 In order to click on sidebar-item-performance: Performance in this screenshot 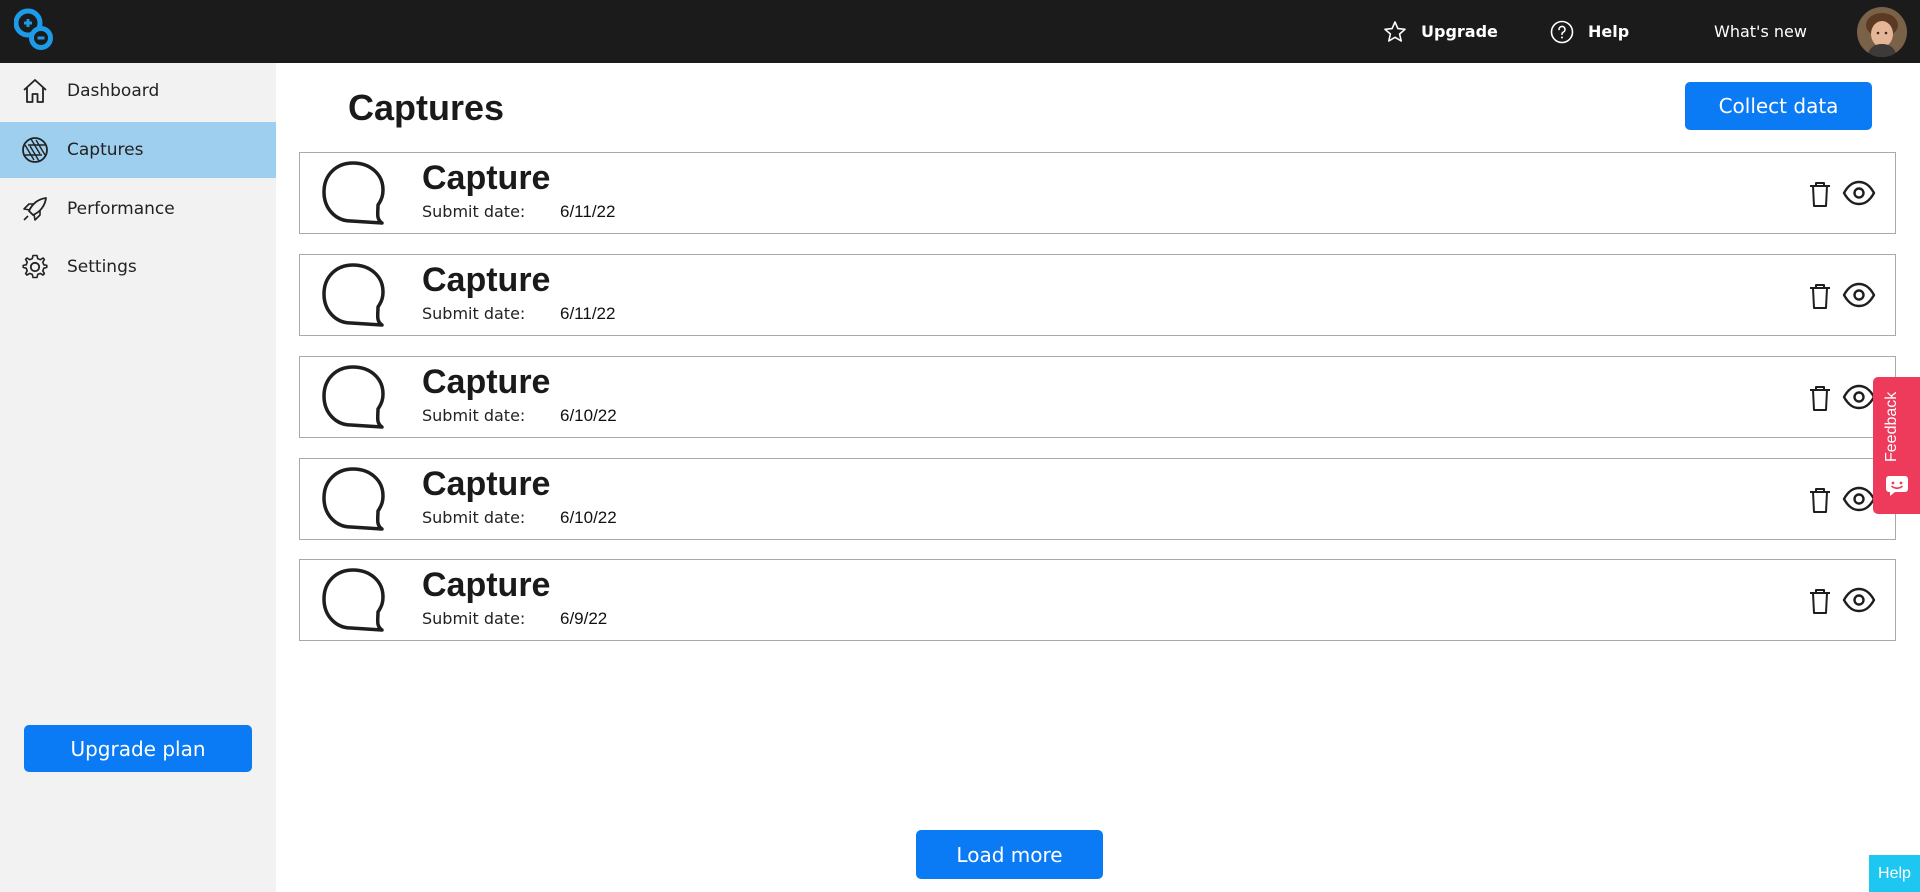, I will do `click(138, 209)`.